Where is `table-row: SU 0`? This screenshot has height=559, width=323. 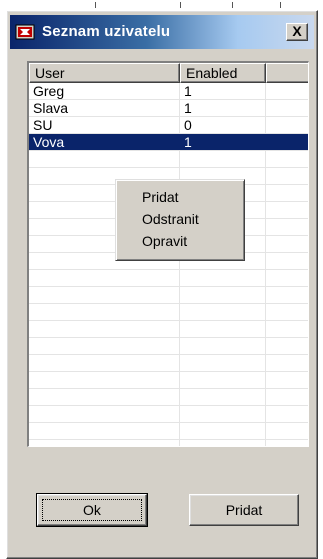
table-row: SU 0 is located at coordinates (168, 125).